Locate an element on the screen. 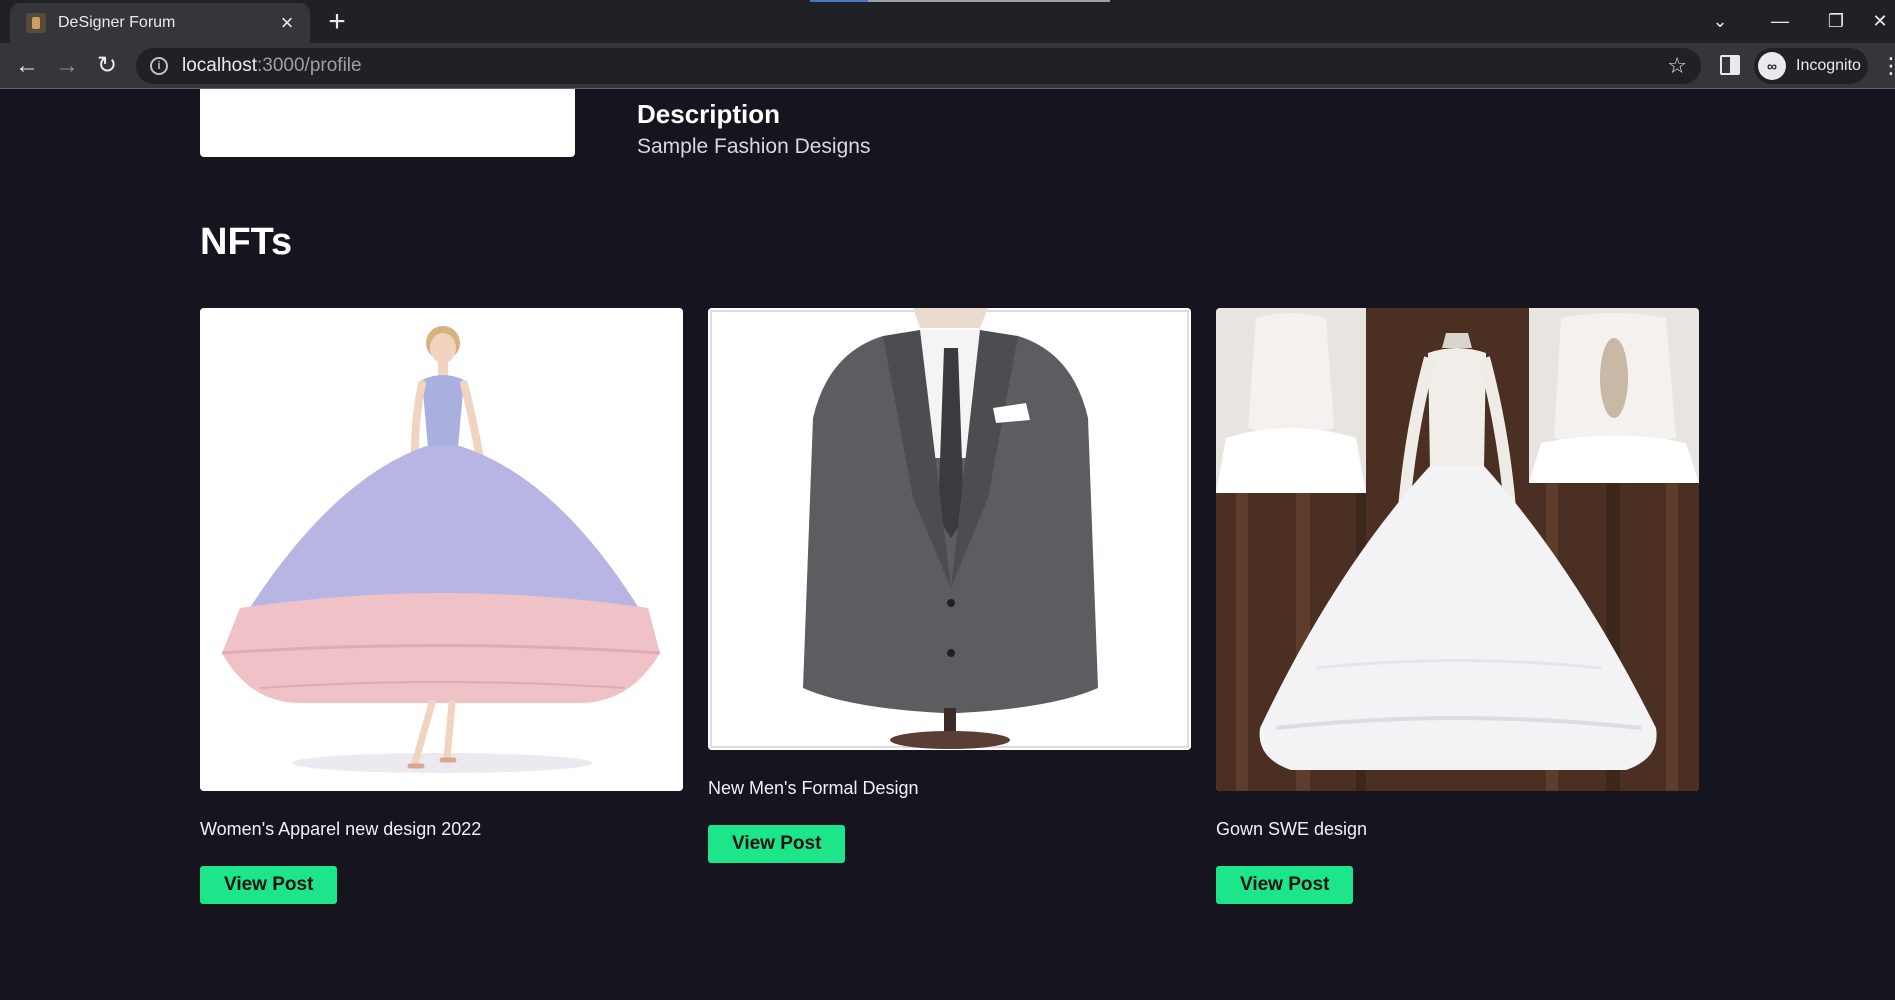  forward-arrow-icon: → is located at coordinates (67, 66).